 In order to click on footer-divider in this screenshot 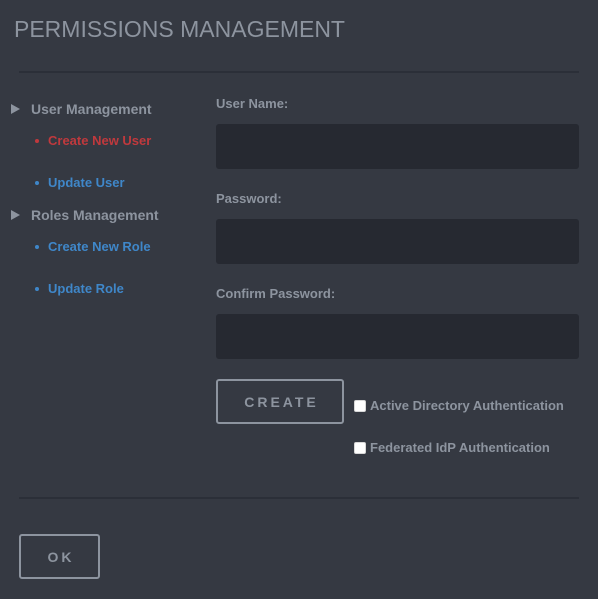, I will do `click(299, 498)`.